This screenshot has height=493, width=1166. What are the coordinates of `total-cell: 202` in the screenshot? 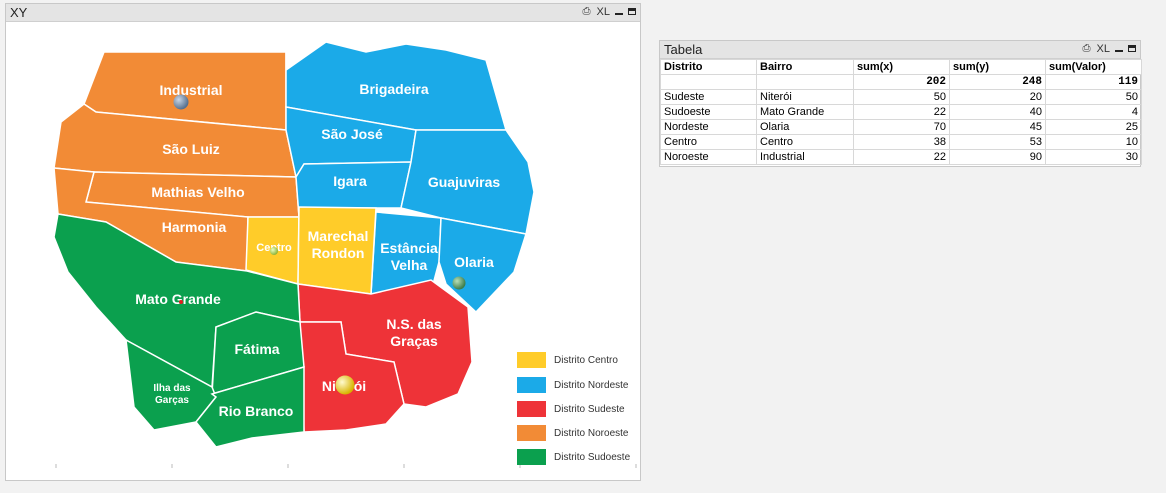 It's located at (901, 82).